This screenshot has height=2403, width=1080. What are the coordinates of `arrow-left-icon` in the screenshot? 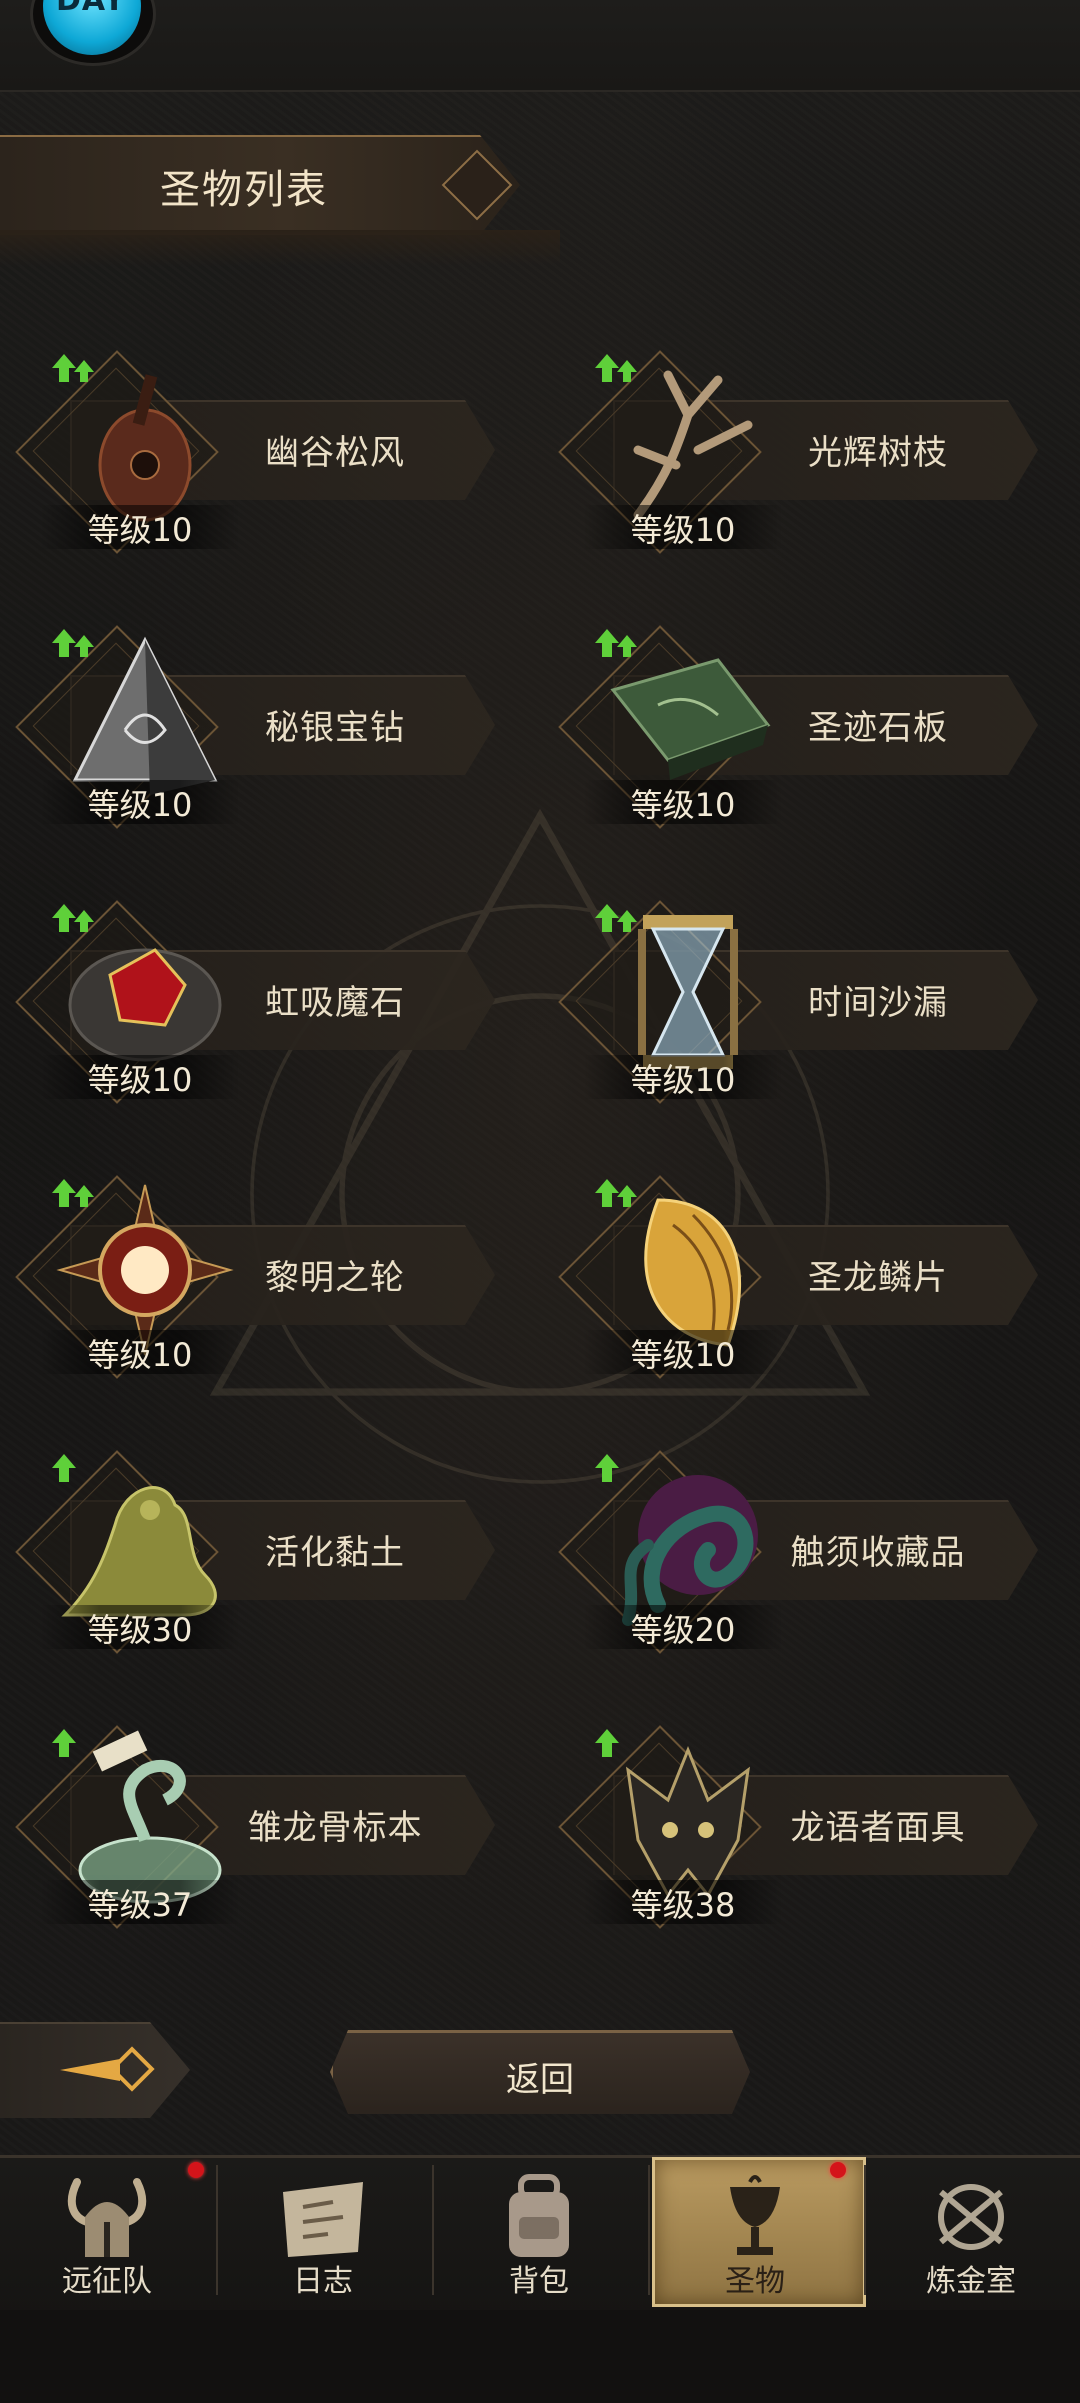 It's located at (110, 2070).